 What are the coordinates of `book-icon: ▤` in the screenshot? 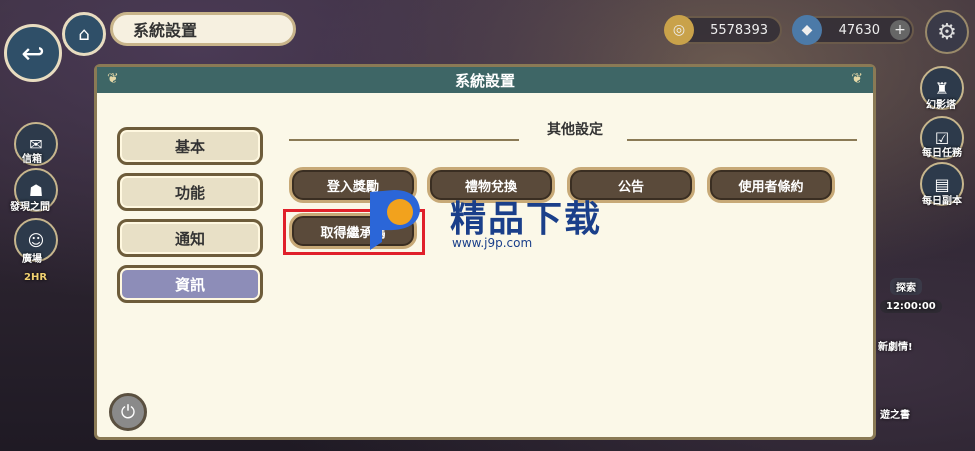 It's located at (942, 184).